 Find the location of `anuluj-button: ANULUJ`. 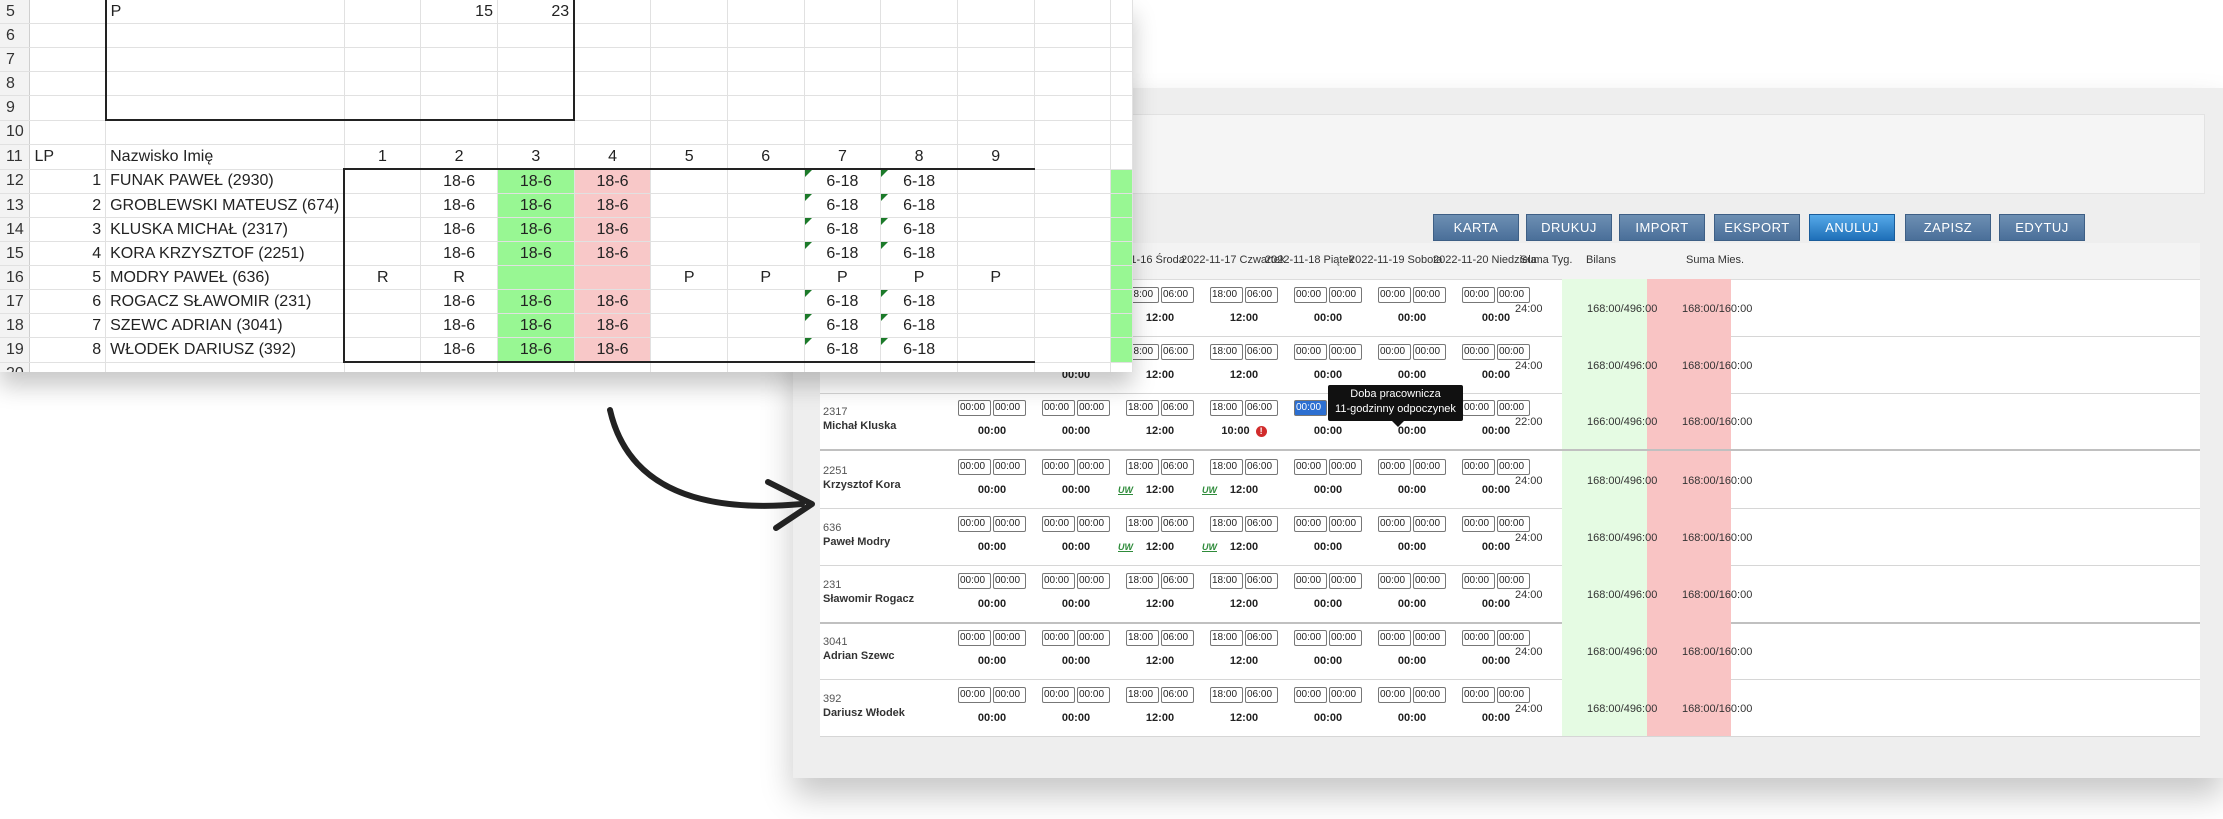

anuluj-button: ANULUJ is located at coordinates (1852, 227).